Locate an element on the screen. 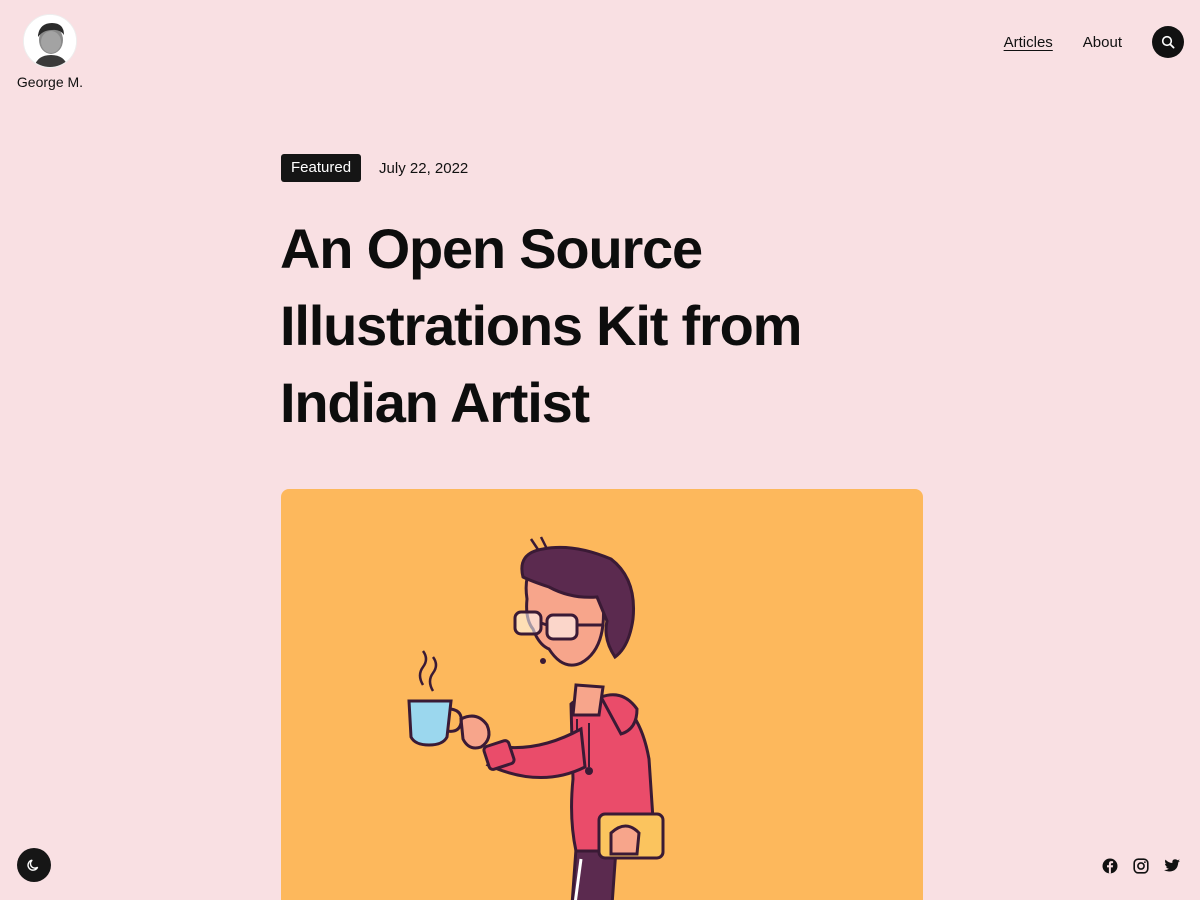 This screenshot has height=900, width=1200. moon-icon is located at coordinates (33, 865).